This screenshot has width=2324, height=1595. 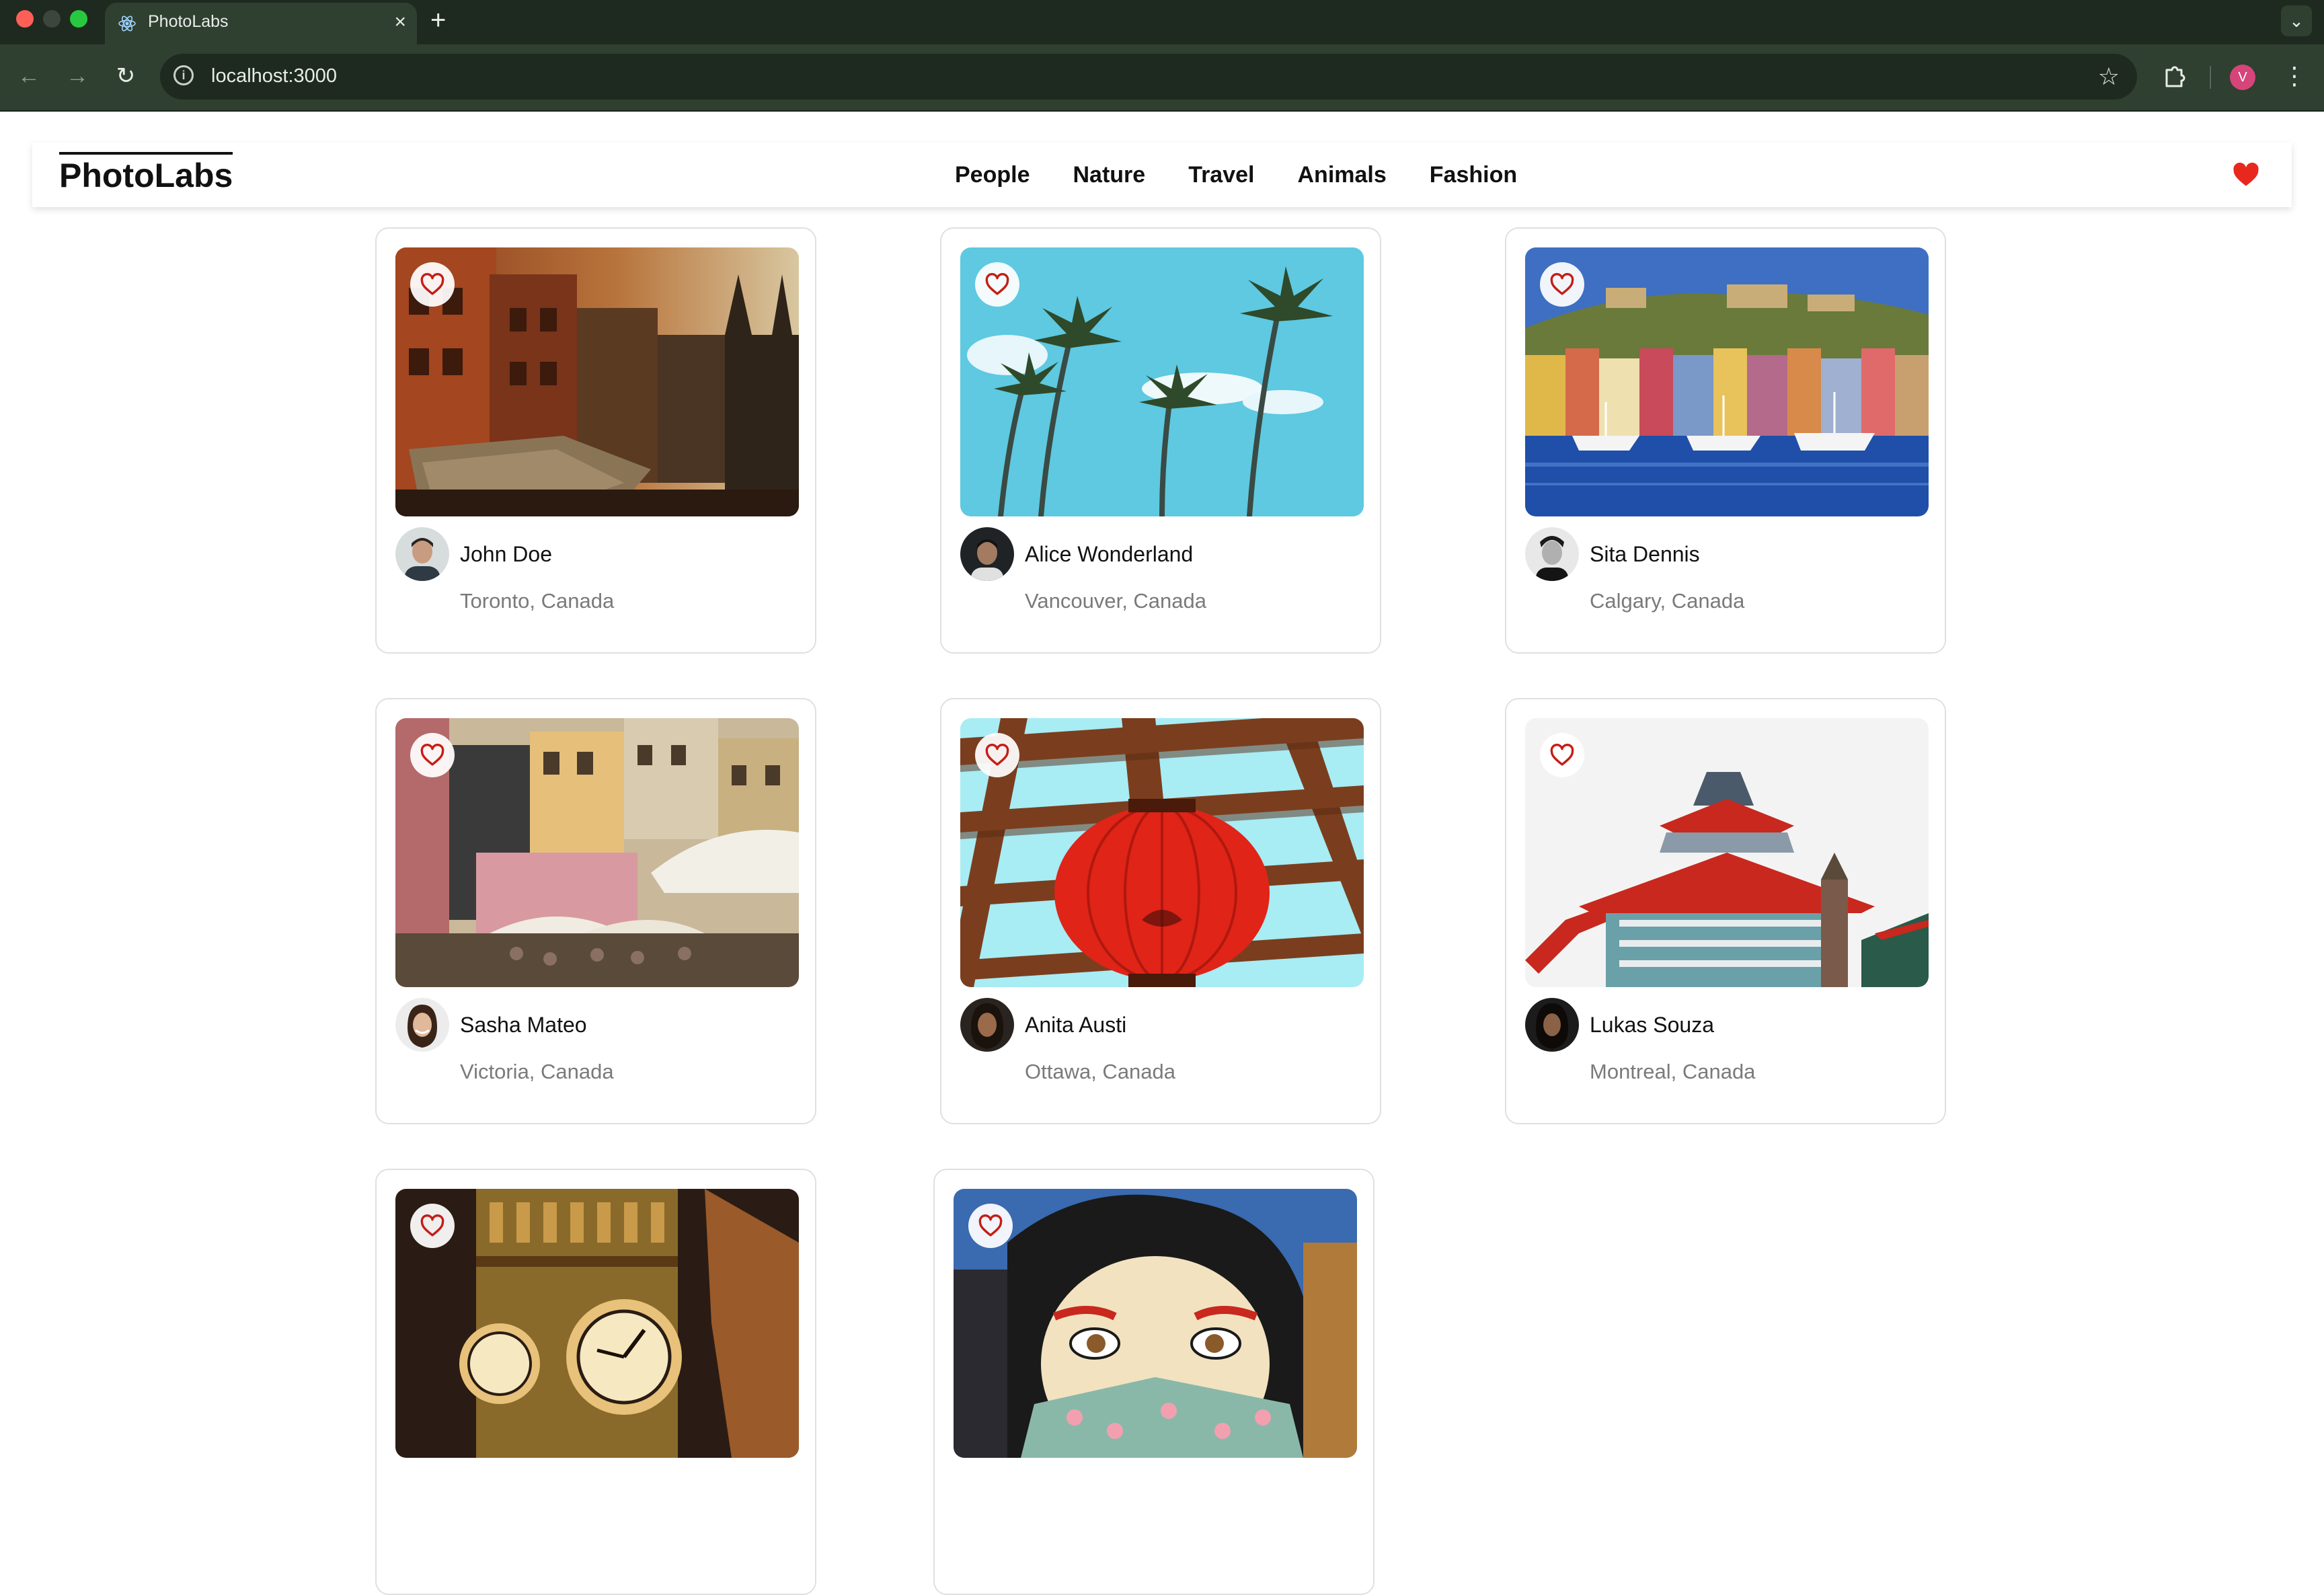 I want to click on browser-tab: PhotoLabs ×, so click(x=261, y=23).